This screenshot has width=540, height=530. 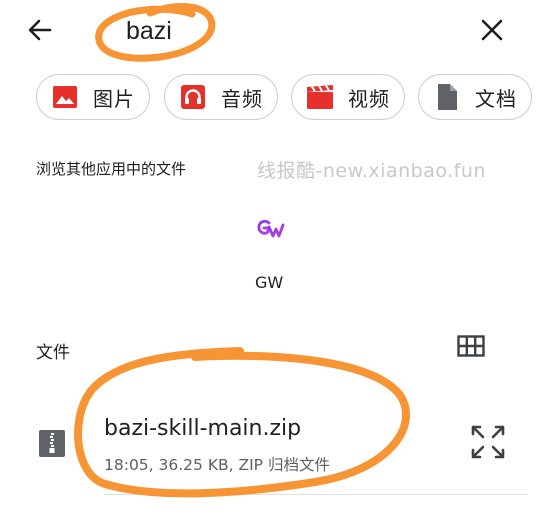 What do you see at coordinates (242, 98) in the screenshot?
I see `chip-label: 音频` at bounding box center [242, 98].